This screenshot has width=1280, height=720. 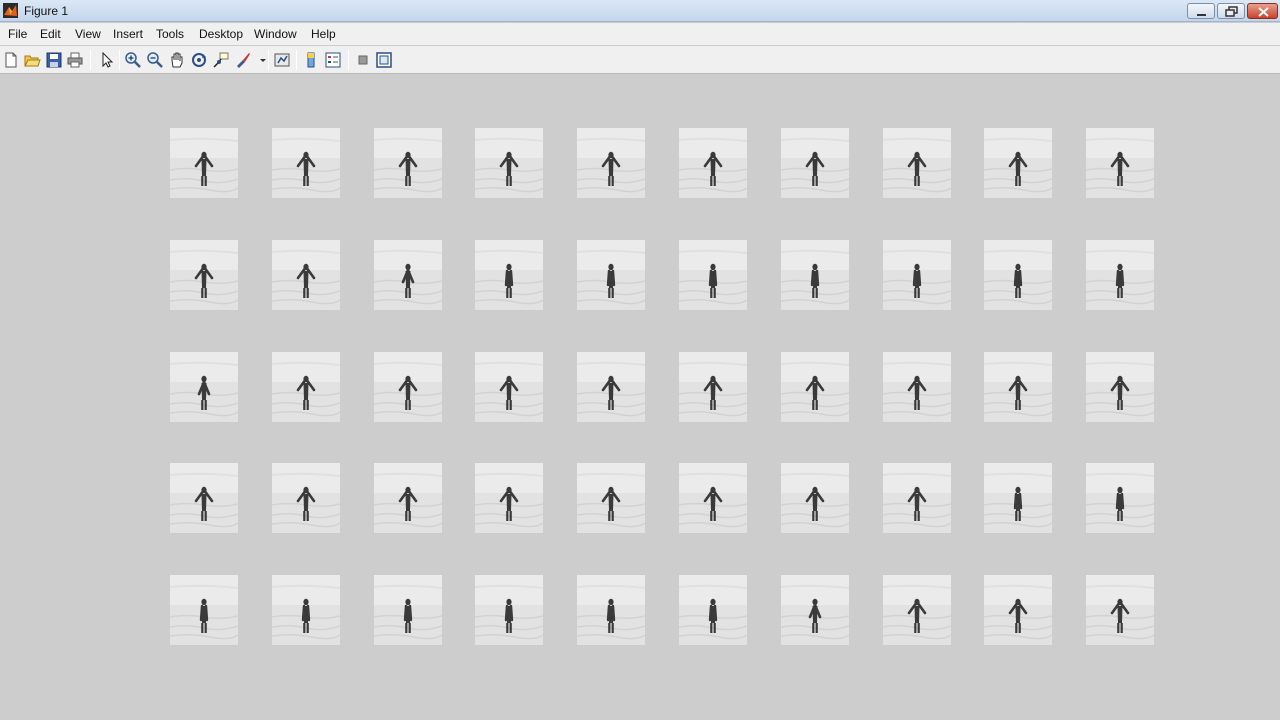 What do you see at coordinates (11, 60) in the screenshot?
I see `new-figure-icon` at bounding box center [11, 60].